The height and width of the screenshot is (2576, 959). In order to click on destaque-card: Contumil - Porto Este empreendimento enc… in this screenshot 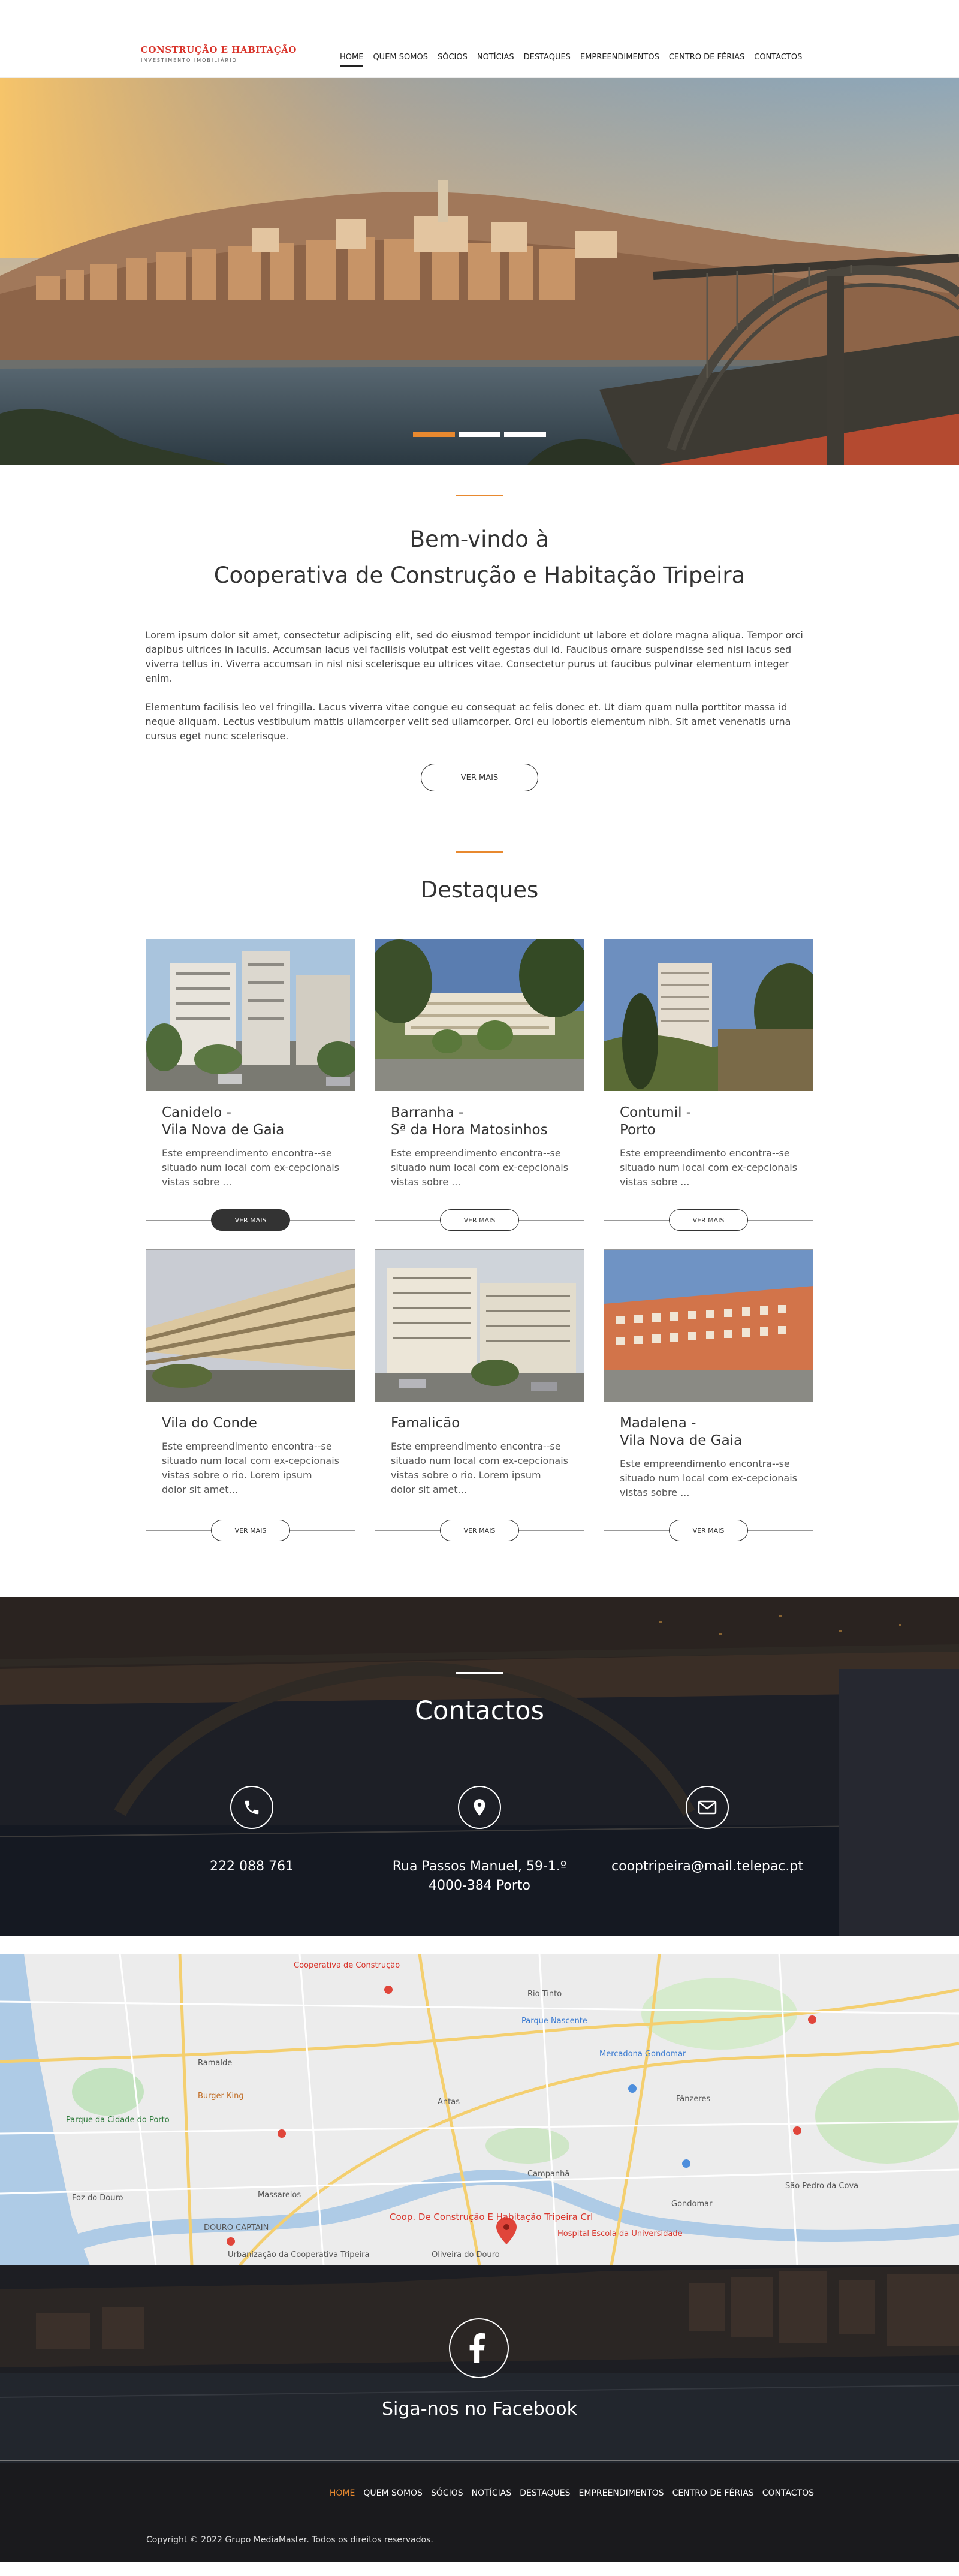, I will do `click(708, 1085)`.